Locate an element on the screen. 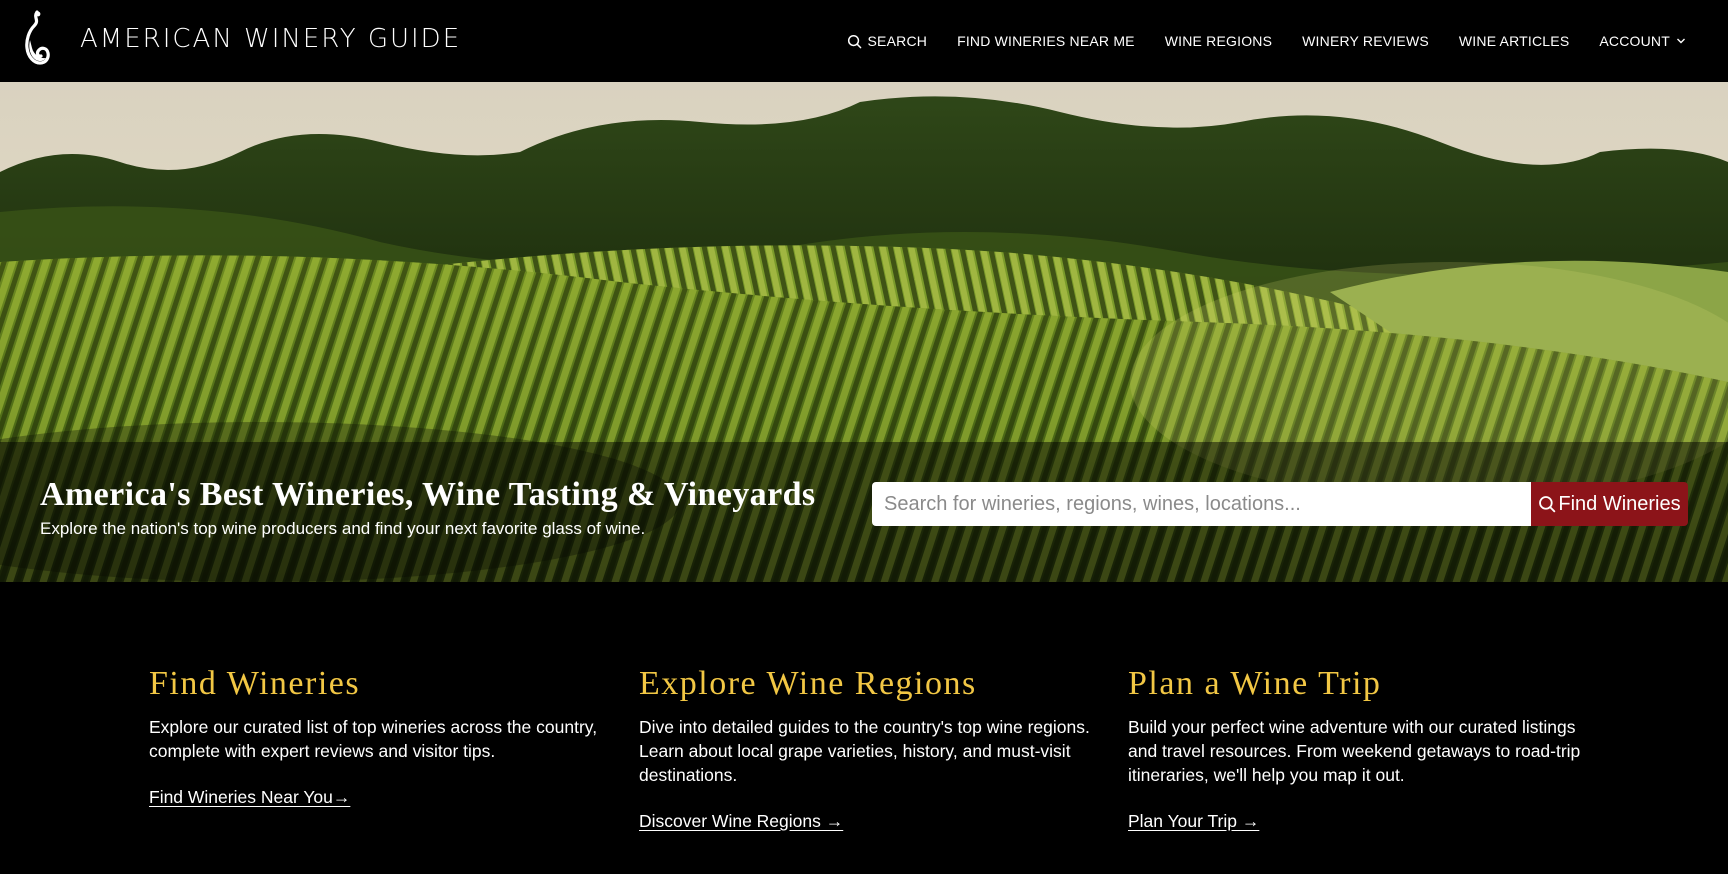  plan-your-trip-link: Plan Your Trip → is located at coordinates (1193, 821).